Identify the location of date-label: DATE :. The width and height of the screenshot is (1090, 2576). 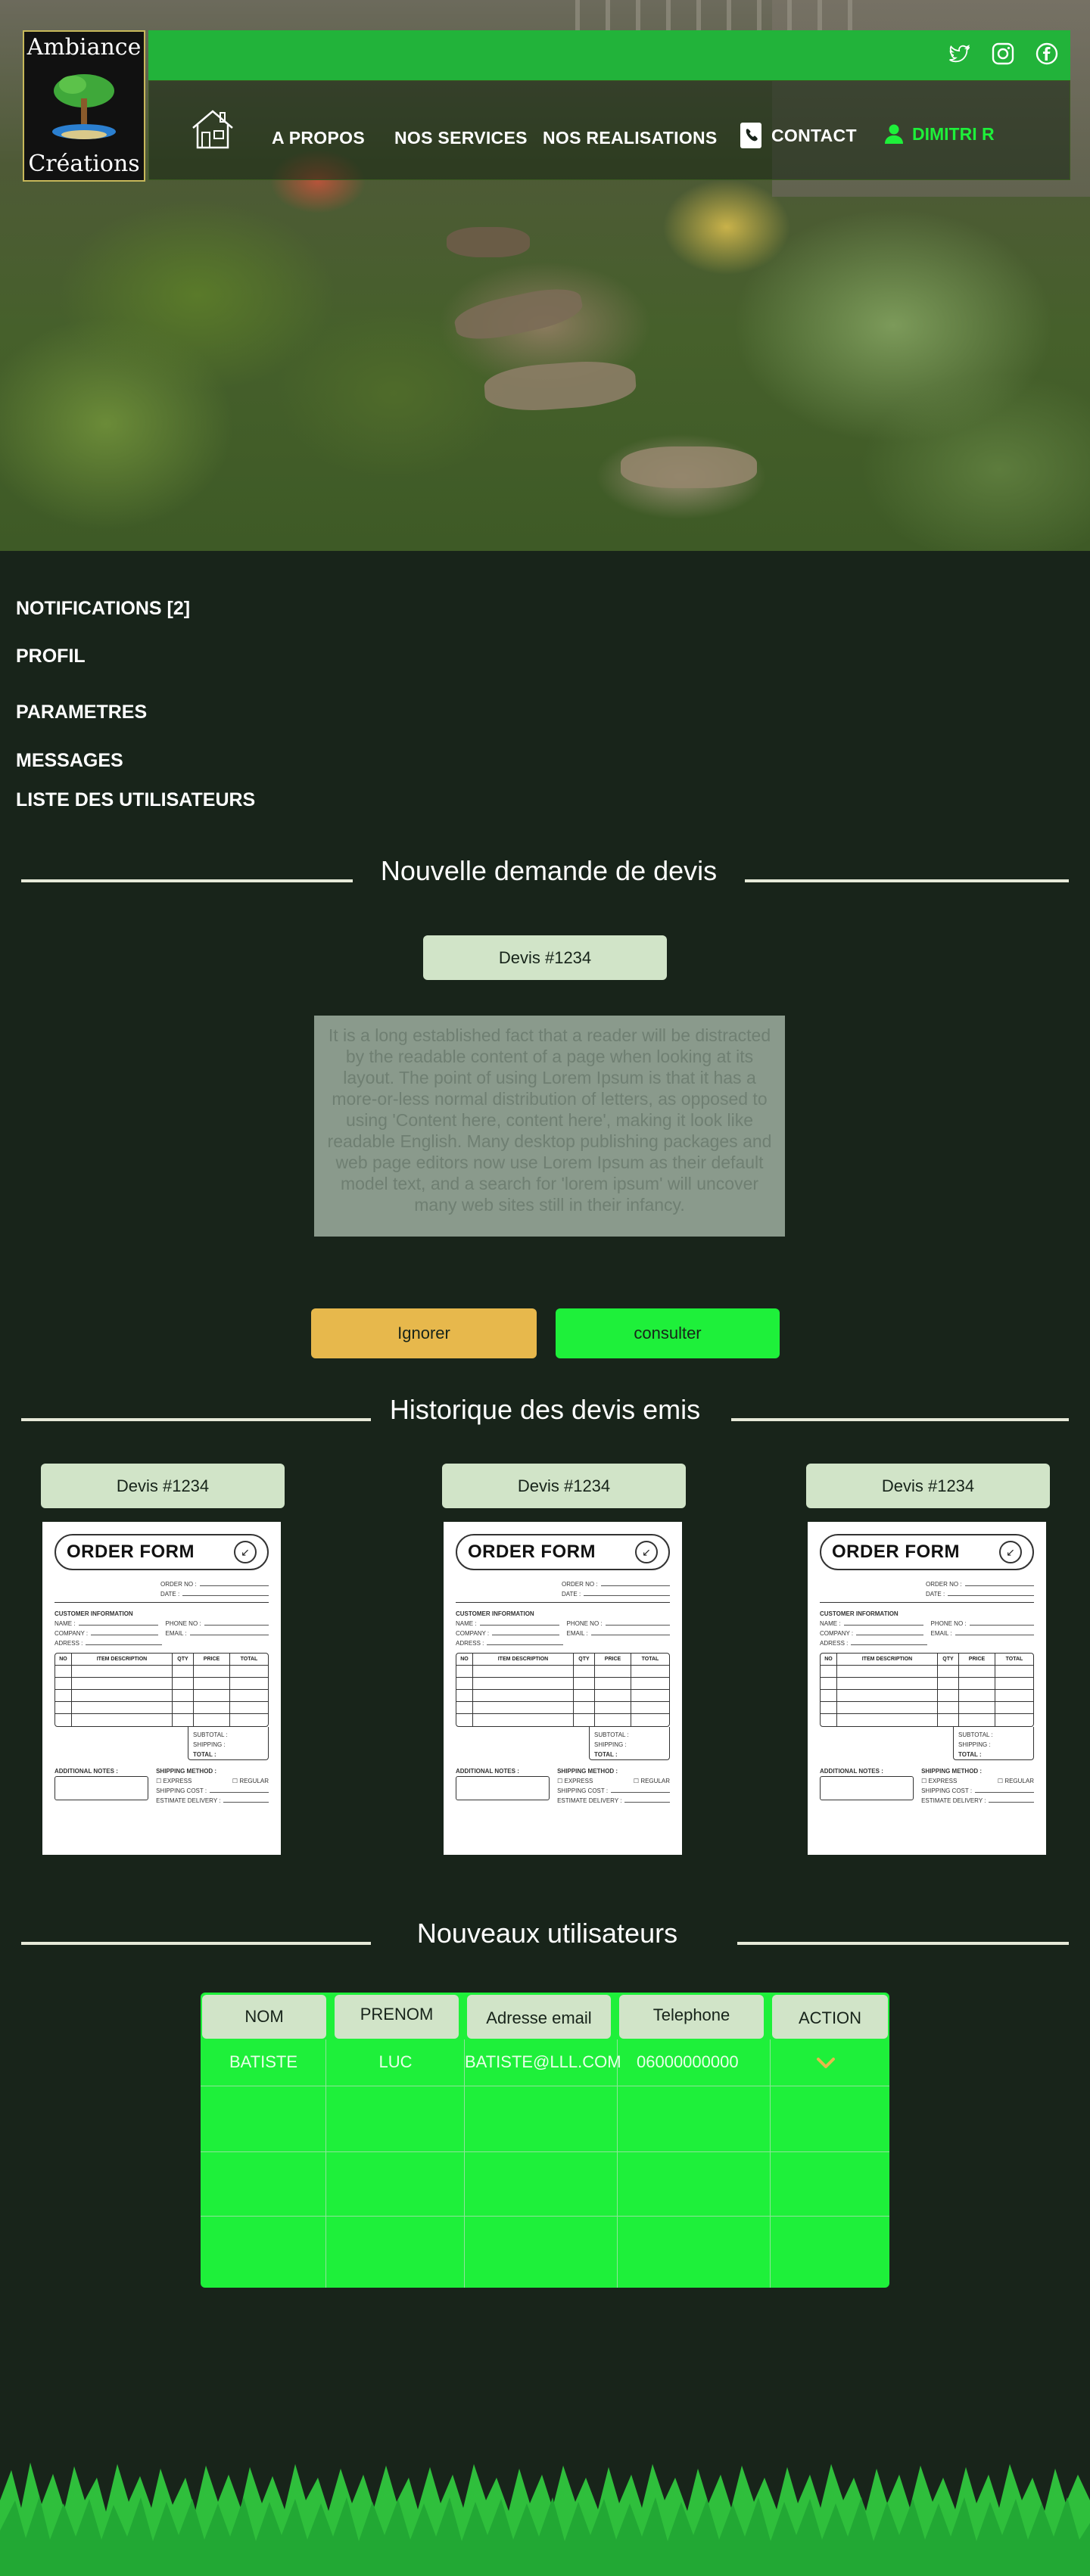
(935, 1594).